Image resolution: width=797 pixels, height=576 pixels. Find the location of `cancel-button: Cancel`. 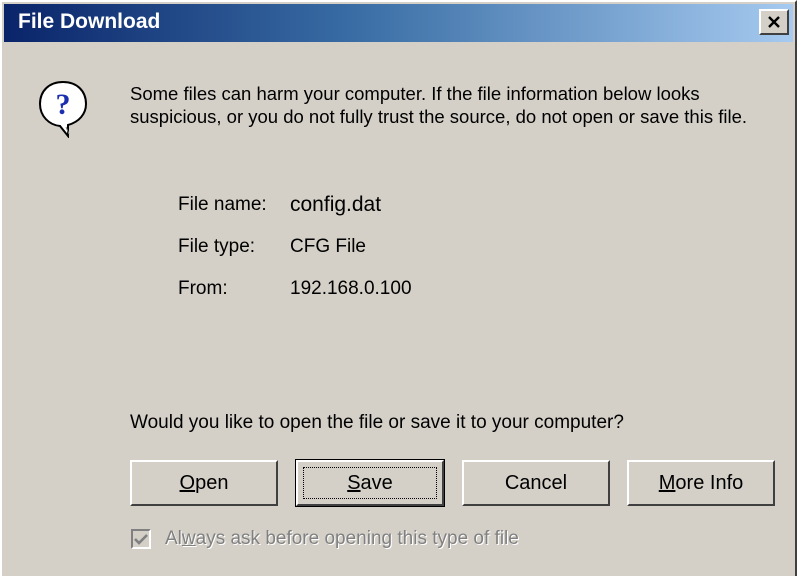

cancel-button: Cancel is located at coordinates (536, 483).